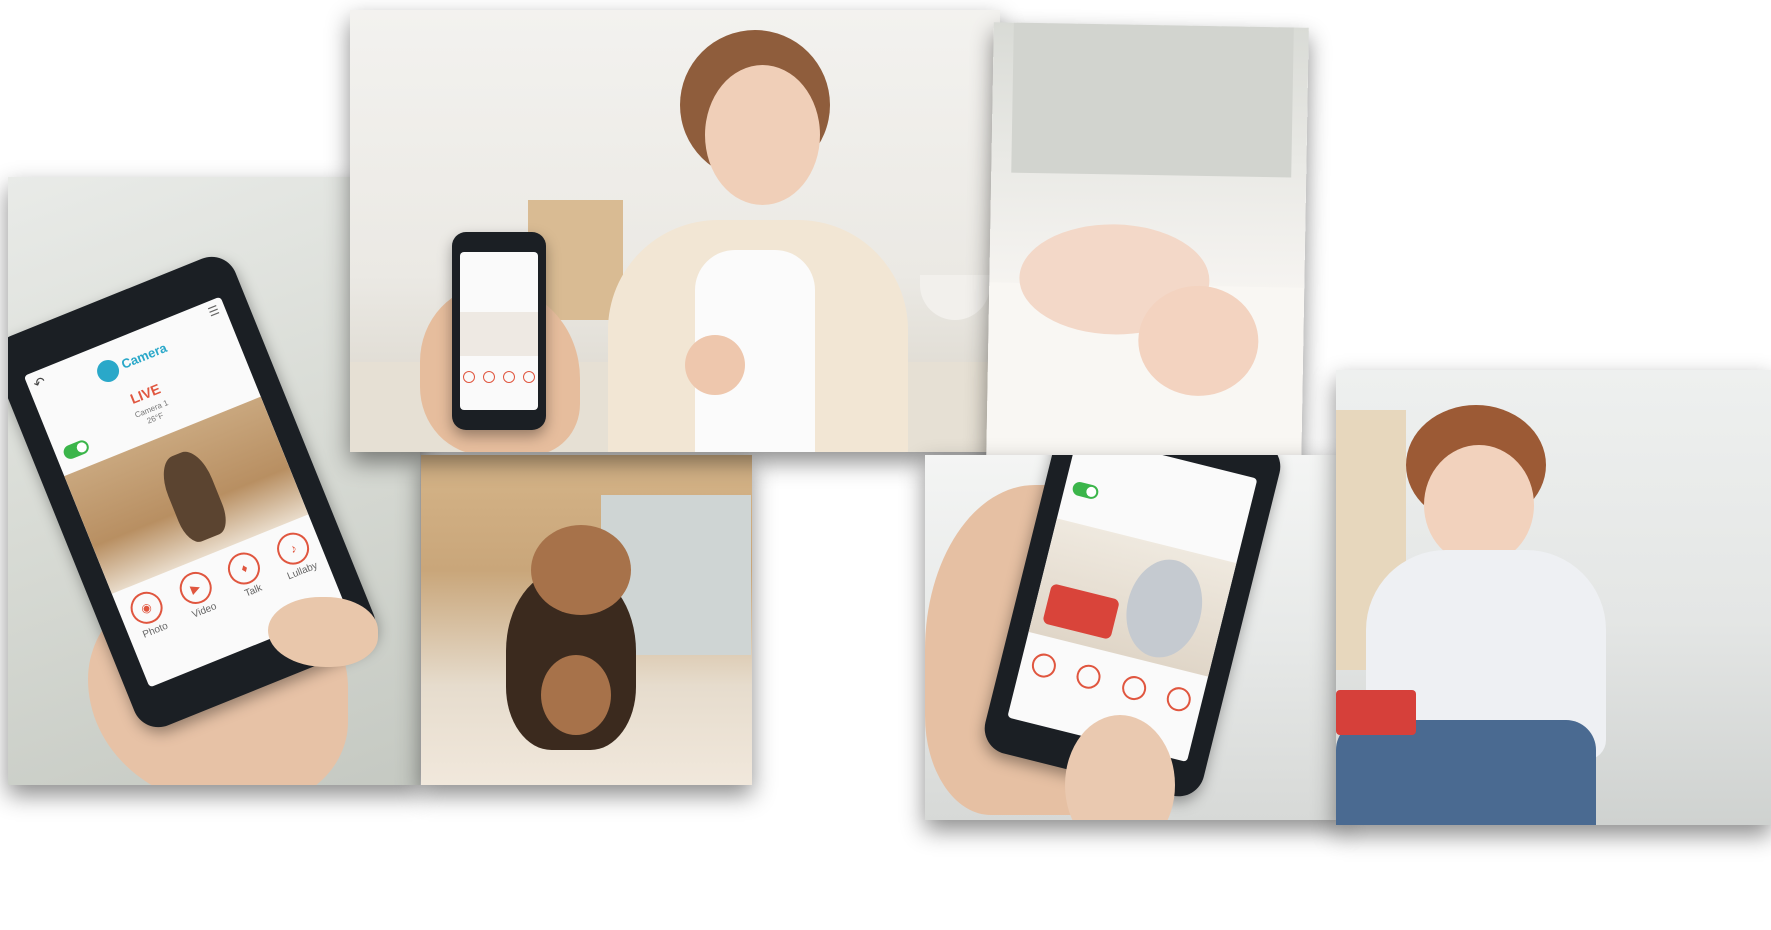 This screenshot has width=1771, height=930. What do you see at coordinates (1376, 712) in the screenshot?
I see `toy-bricks` at bounding box center [1376, 712].